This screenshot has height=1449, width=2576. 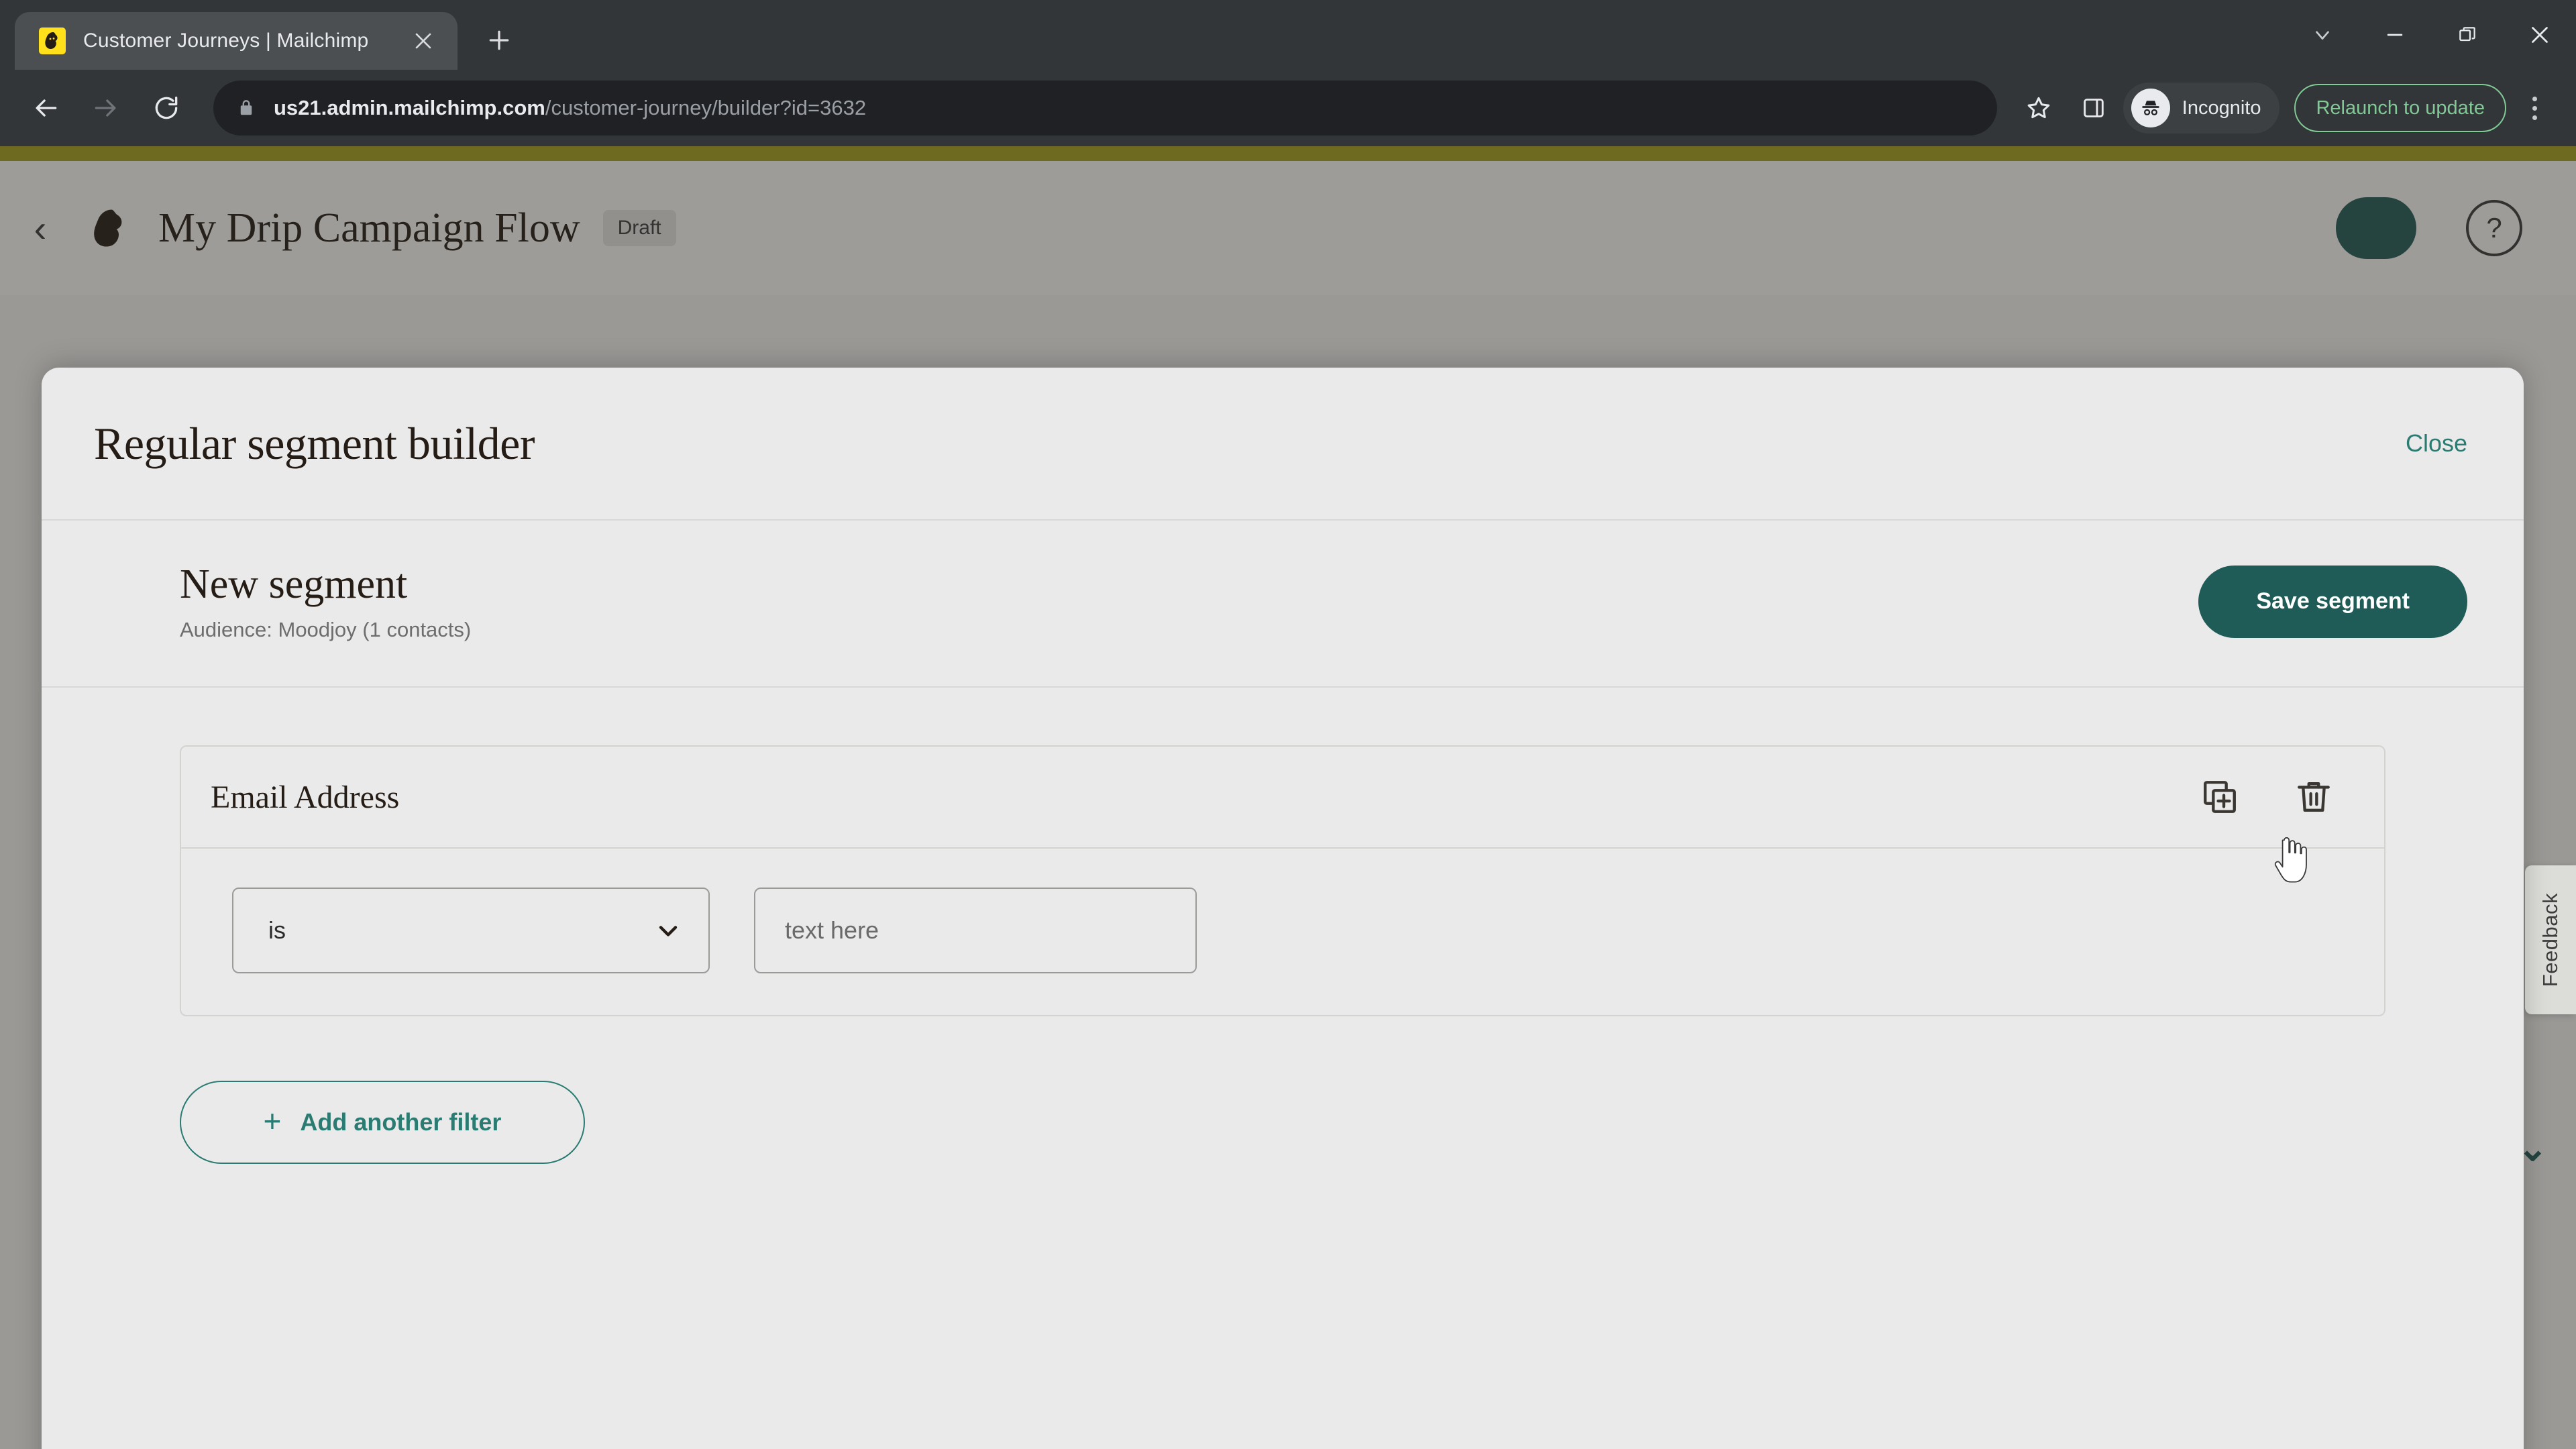 What do you see at coordinates (314, 443) in the screenshot?
I see `modal-title: Regular segment builder` at bounding box center [314, 443].